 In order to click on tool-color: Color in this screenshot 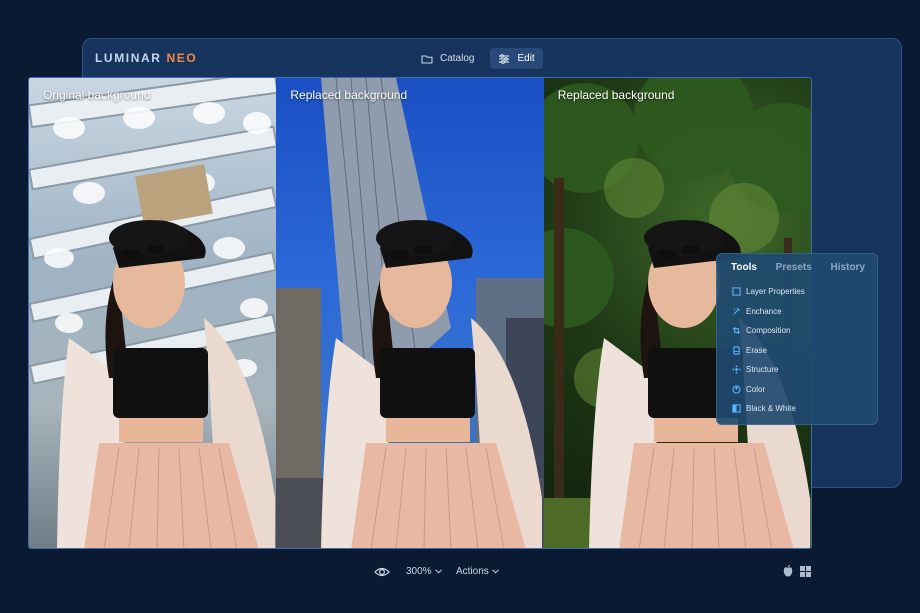, I will do `click(797, 390)`.